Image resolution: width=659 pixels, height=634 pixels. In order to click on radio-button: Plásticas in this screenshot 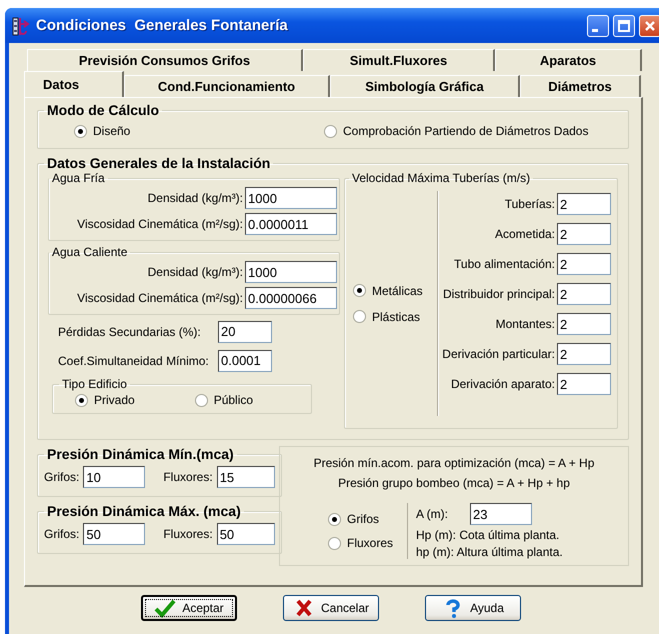, I will do `click(395, 317)`.